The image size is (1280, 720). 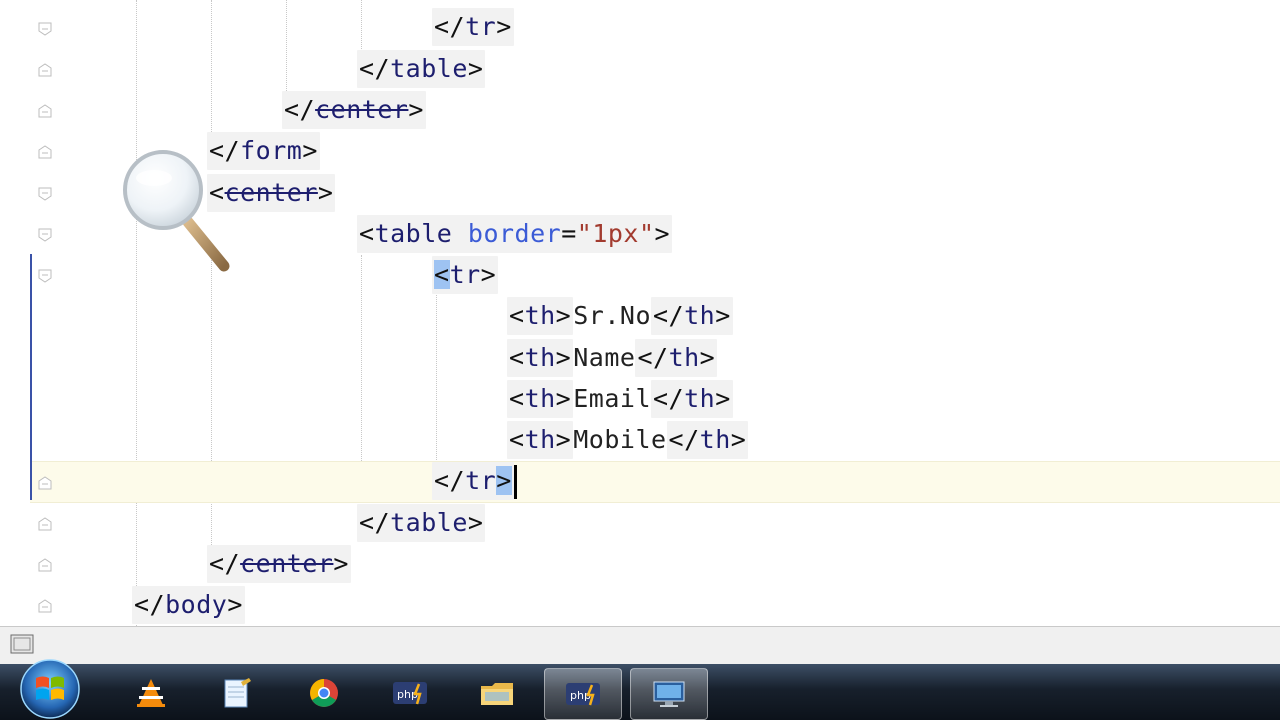 I want to click on taskbar-button-explorer, so click(x=497, y=693).